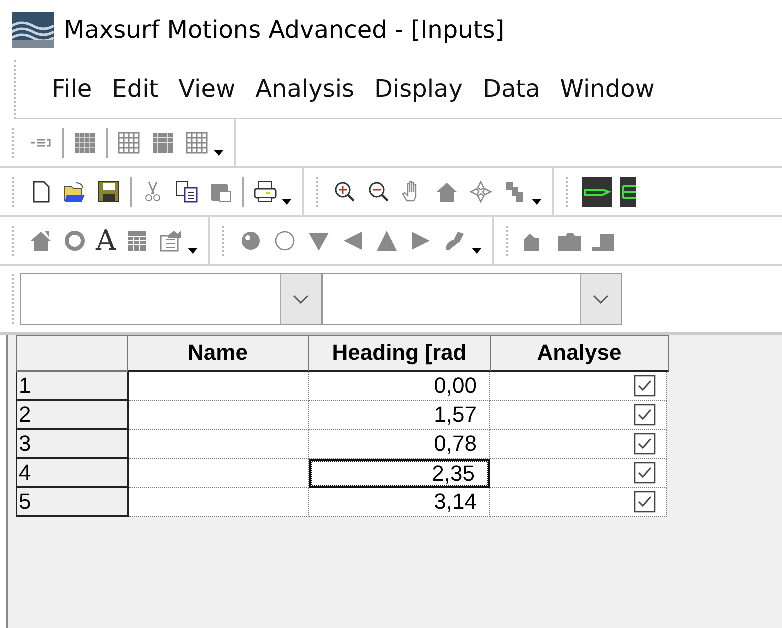  I want to click on text-tool-icon: A, so click(106, 240).